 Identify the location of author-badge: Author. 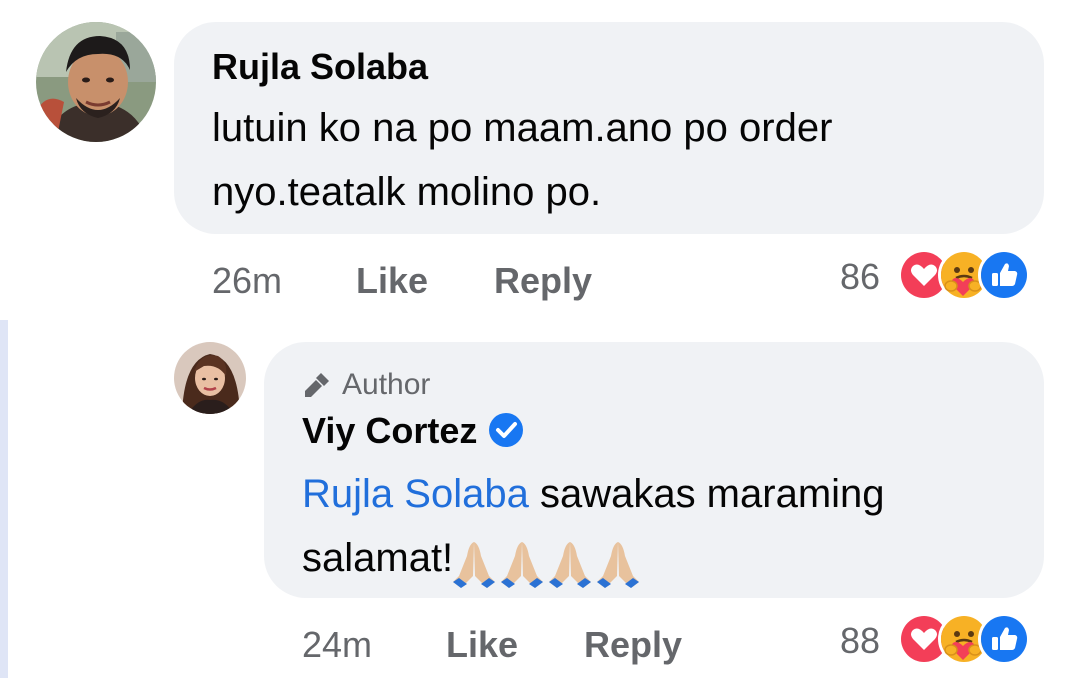
(366, 385).